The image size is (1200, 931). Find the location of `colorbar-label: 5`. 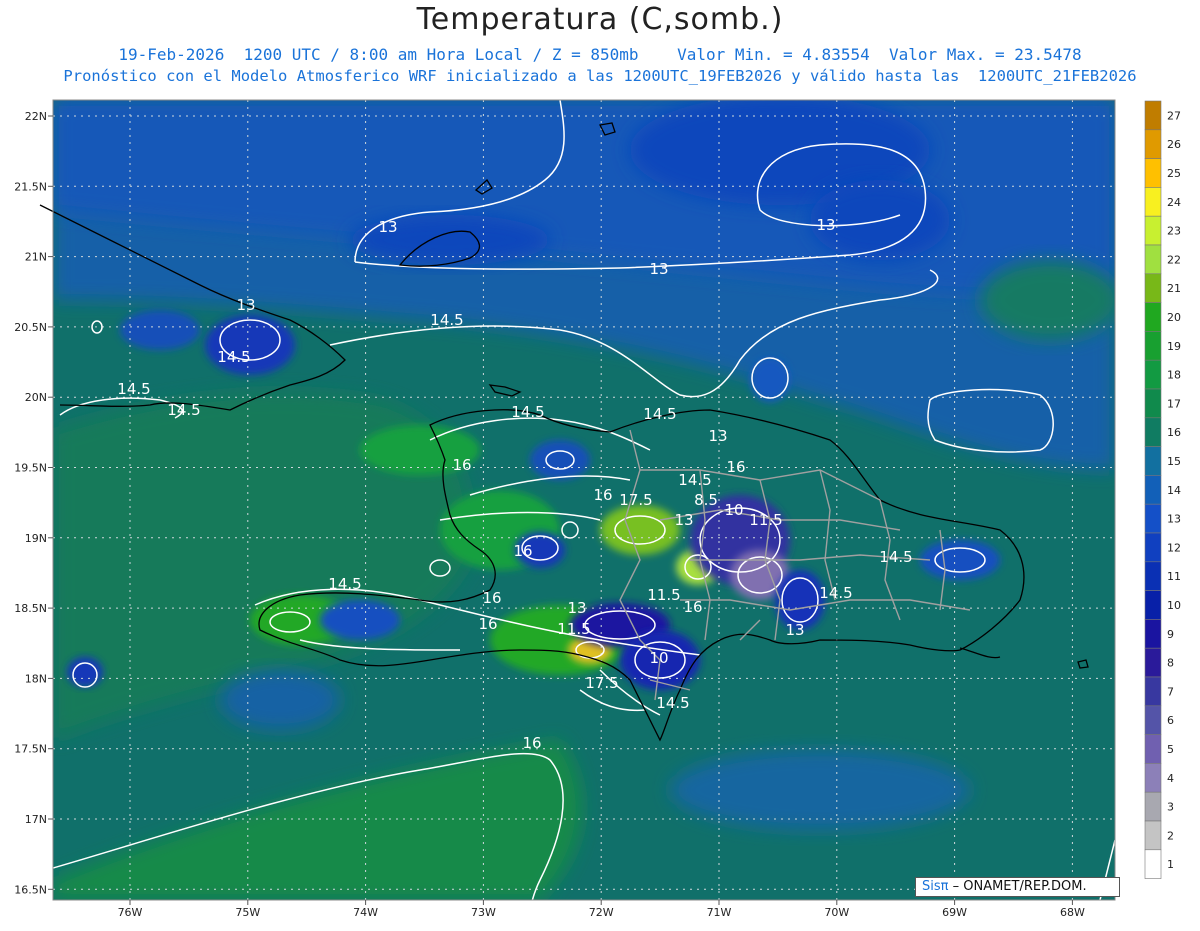

colorbar-label: 5 is located at coordinates (1170, 749).